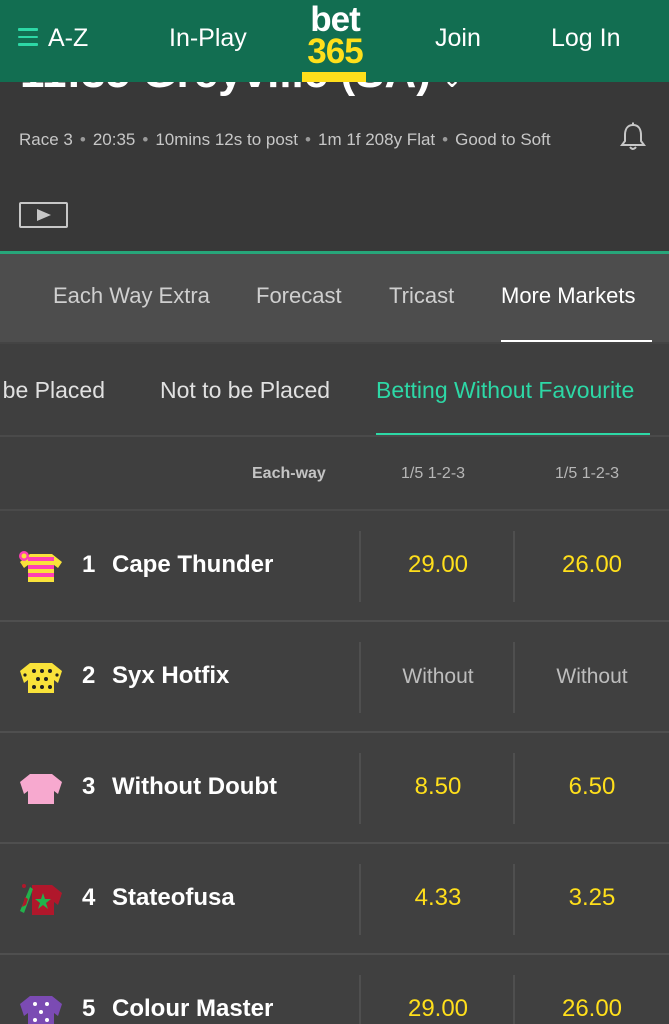  What do you see at coordinates (592, 898) in the screenshot?
I see `odds-button: 3.25` at bounding box center [592, 898].